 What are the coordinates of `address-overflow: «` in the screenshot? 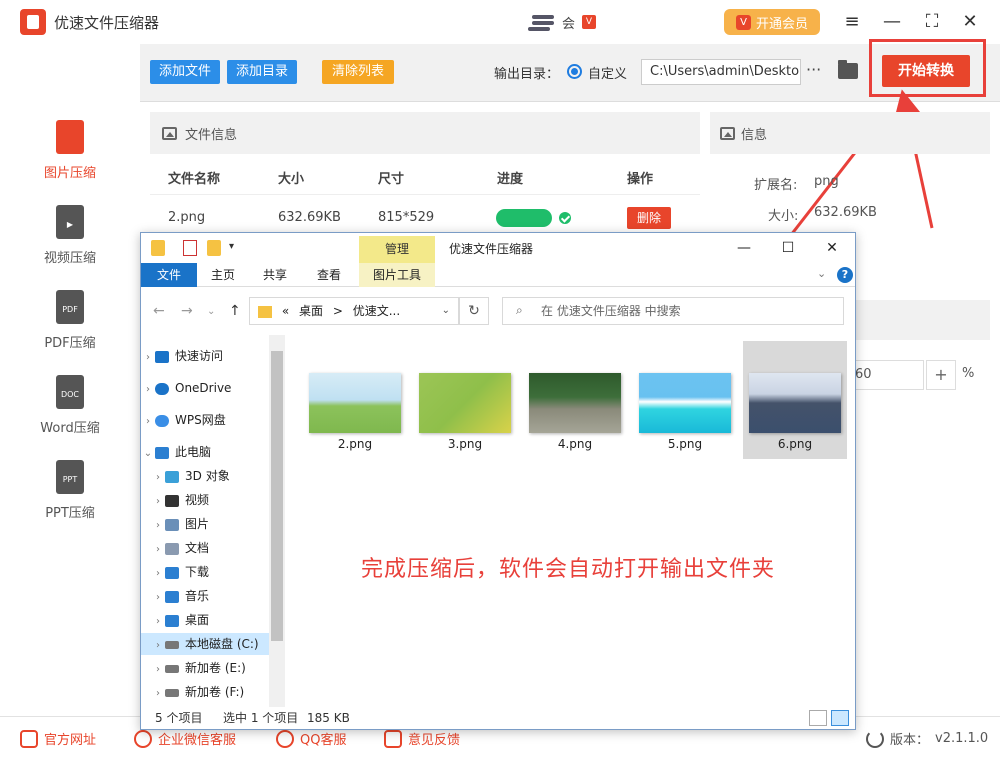 It's located at (285, 311).